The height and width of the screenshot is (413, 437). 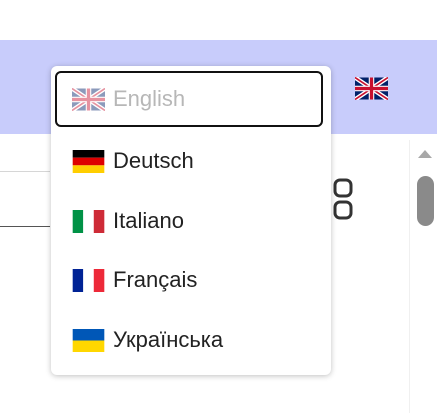 I want to click on language-option-francais: Français, so click(x=191, y=280).